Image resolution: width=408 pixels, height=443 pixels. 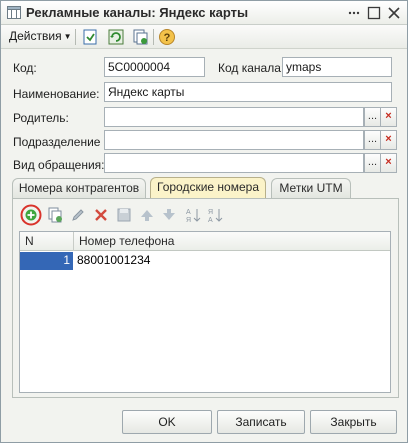 I want to click on appeal-type-clear-button: ×, so click(x=388, y=163).